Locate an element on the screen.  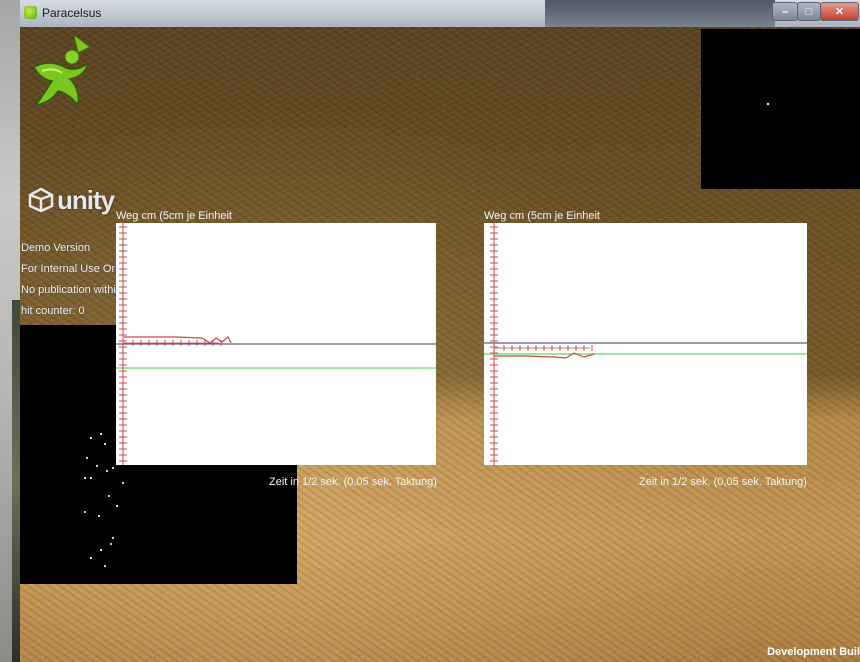
unity-logo: unity is located at coordinates (71, 199).